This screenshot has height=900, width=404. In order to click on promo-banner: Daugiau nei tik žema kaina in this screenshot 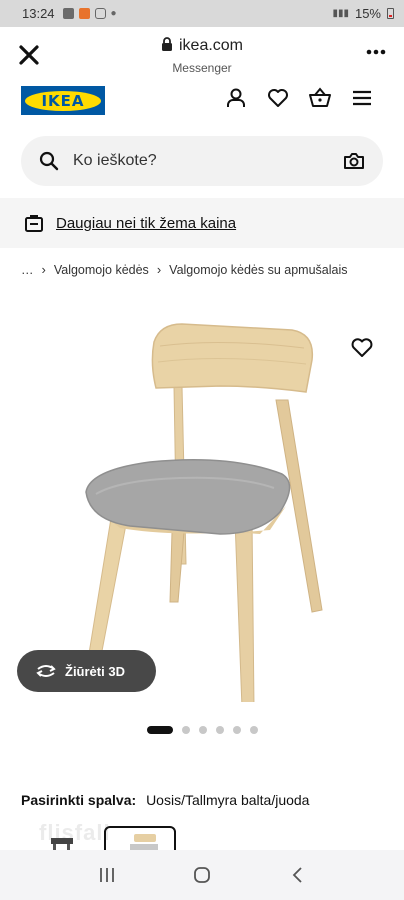, I will do `click(202, 223)`.